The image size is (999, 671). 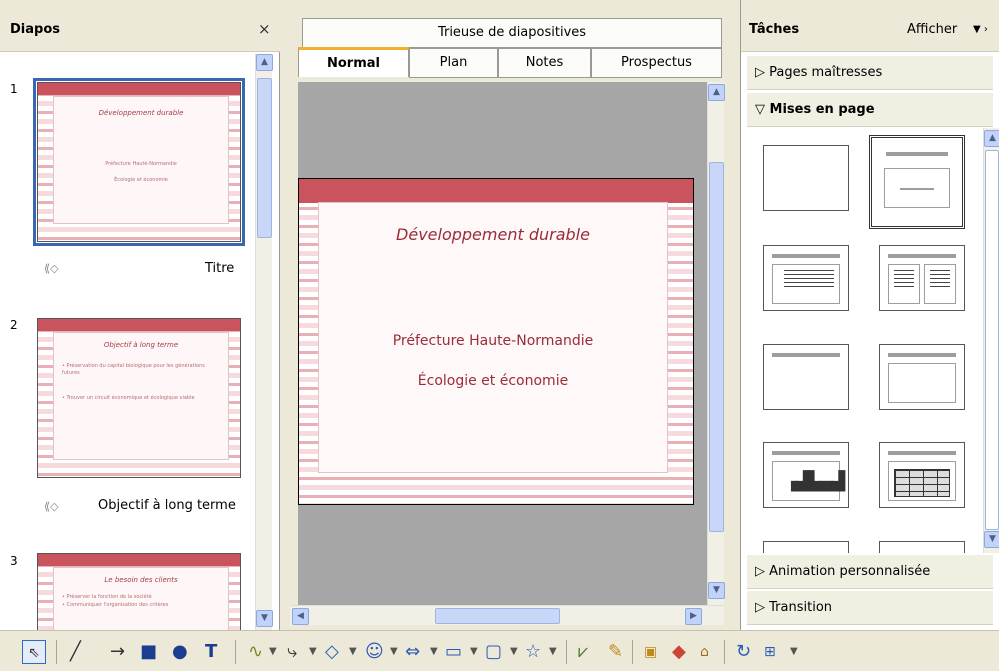 I want to click on ellipse-icon: ●, so click(x=180, y=652).